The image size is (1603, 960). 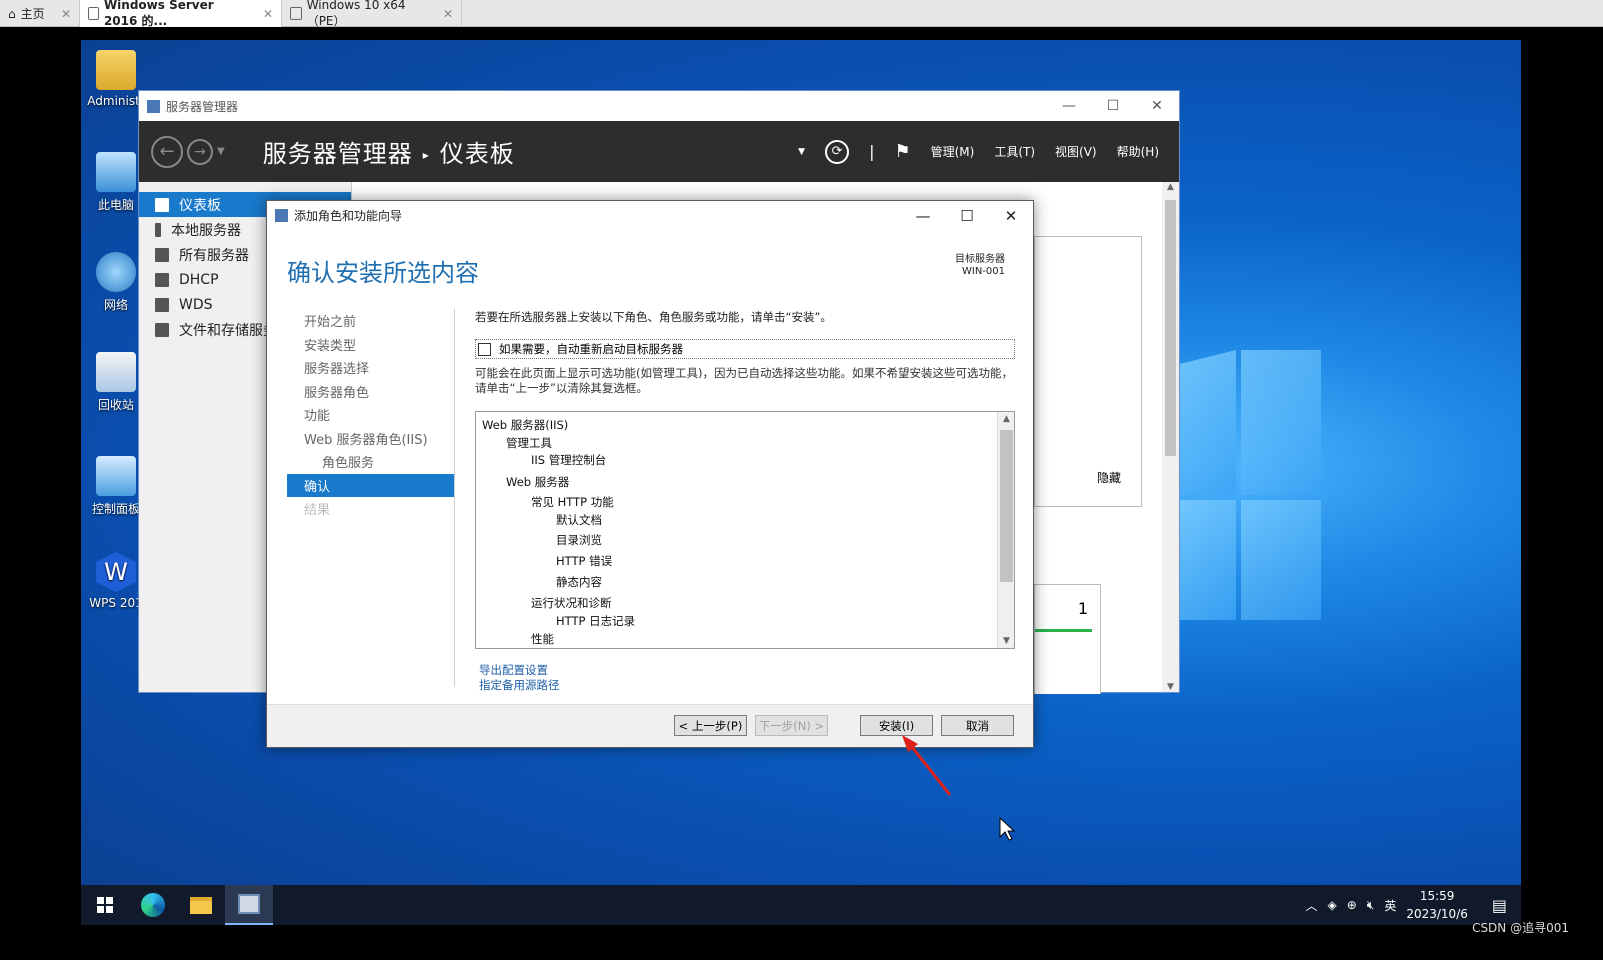 What do you see at coordinates (953, 151) in the screenshot?
I see `menu-manage: 管理(M)` at bounding box center [953, 151].